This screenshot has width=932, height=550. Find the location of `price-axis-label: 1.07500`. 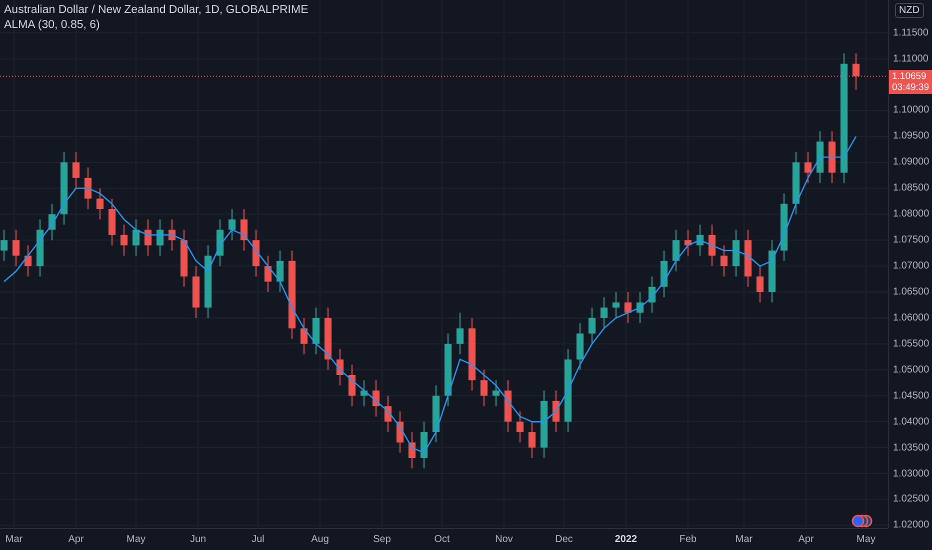

price-axis-label: 1.07500 is located at coordinates (911, 240).